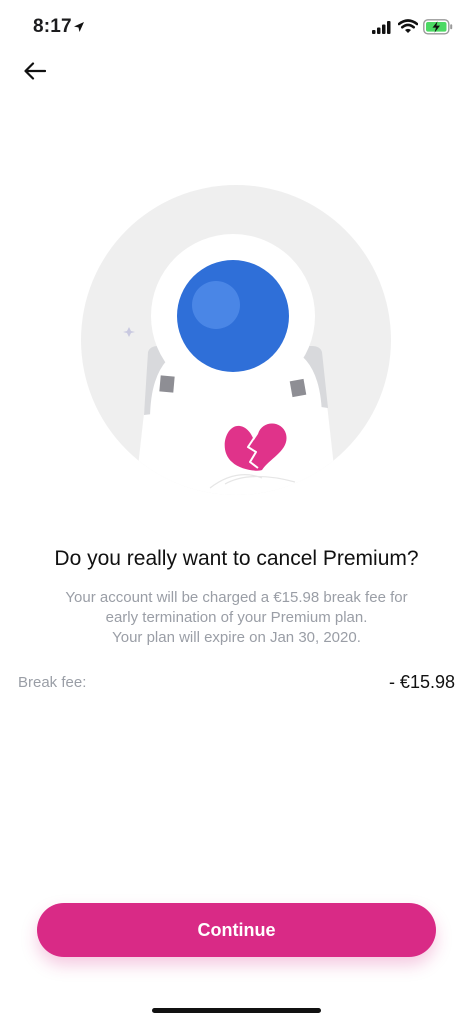 This screenshot has height=1024, width=473. What do you see at coordinates (421, 682) in the screenshot?
I see `break-fee-value: - €15.98` at bounding box center [421, 682].